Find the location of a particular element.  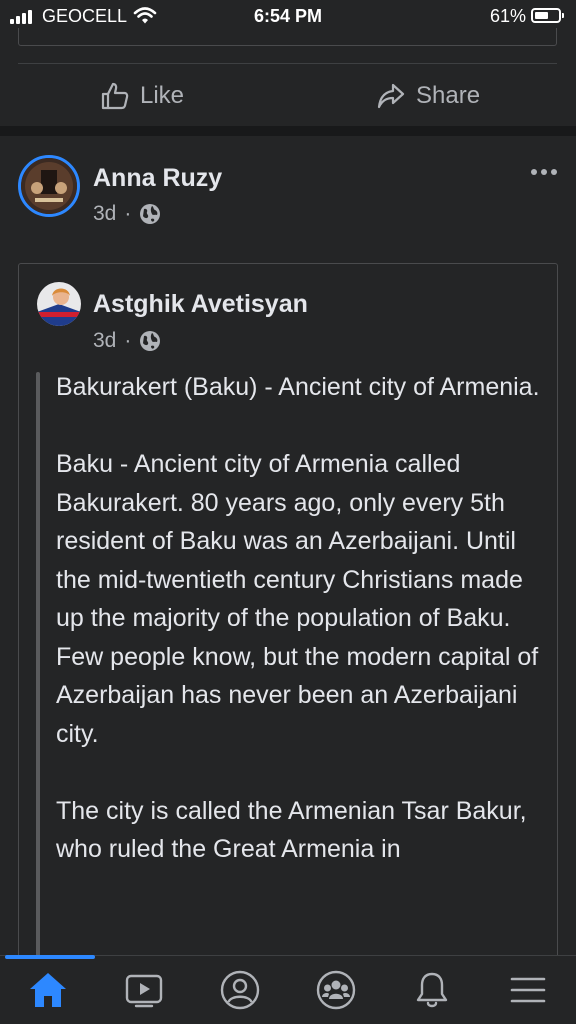

quote-bar is located at coordinates (38, 672).